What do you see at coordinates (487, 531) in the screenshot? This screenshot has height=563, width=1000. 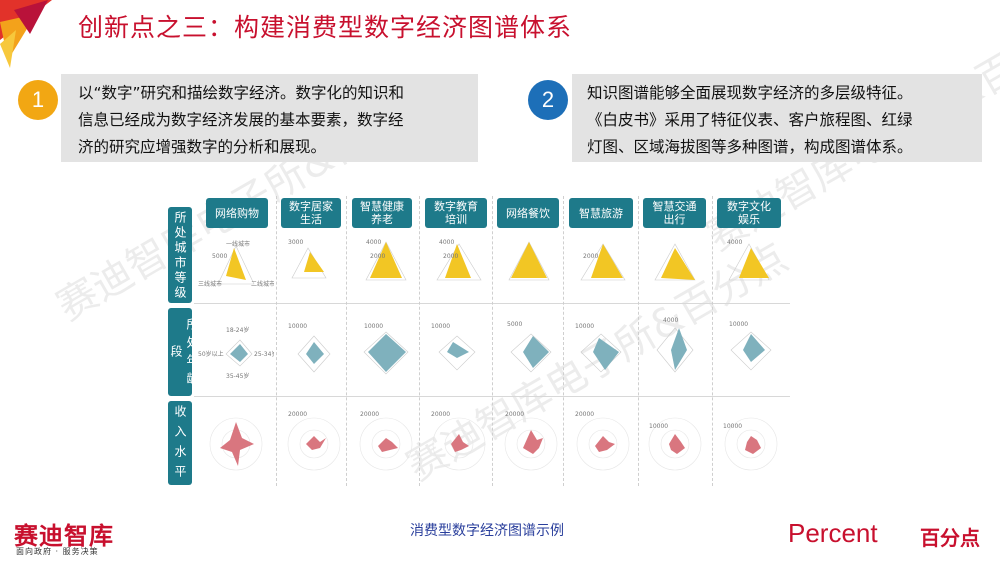 I see `chart-caption: 消费型数字经济图谱示例` at bounding box center [487, 531].